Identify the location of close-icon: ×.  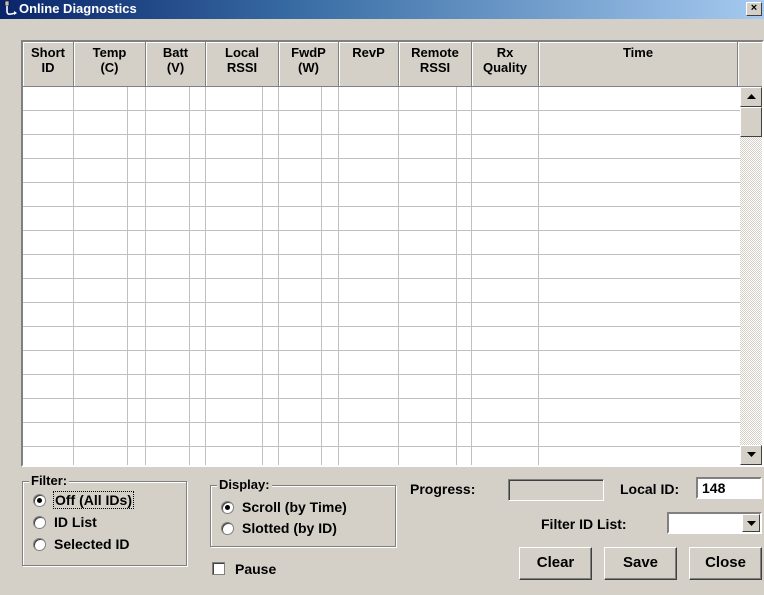
(754, 8).